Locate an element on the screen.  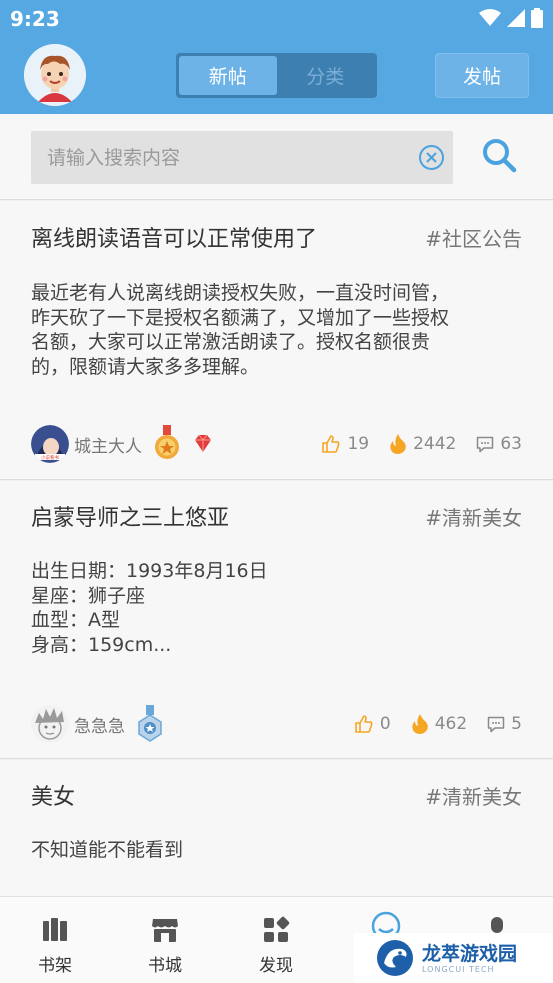
author-avatar is located at coordinates (50, 724).